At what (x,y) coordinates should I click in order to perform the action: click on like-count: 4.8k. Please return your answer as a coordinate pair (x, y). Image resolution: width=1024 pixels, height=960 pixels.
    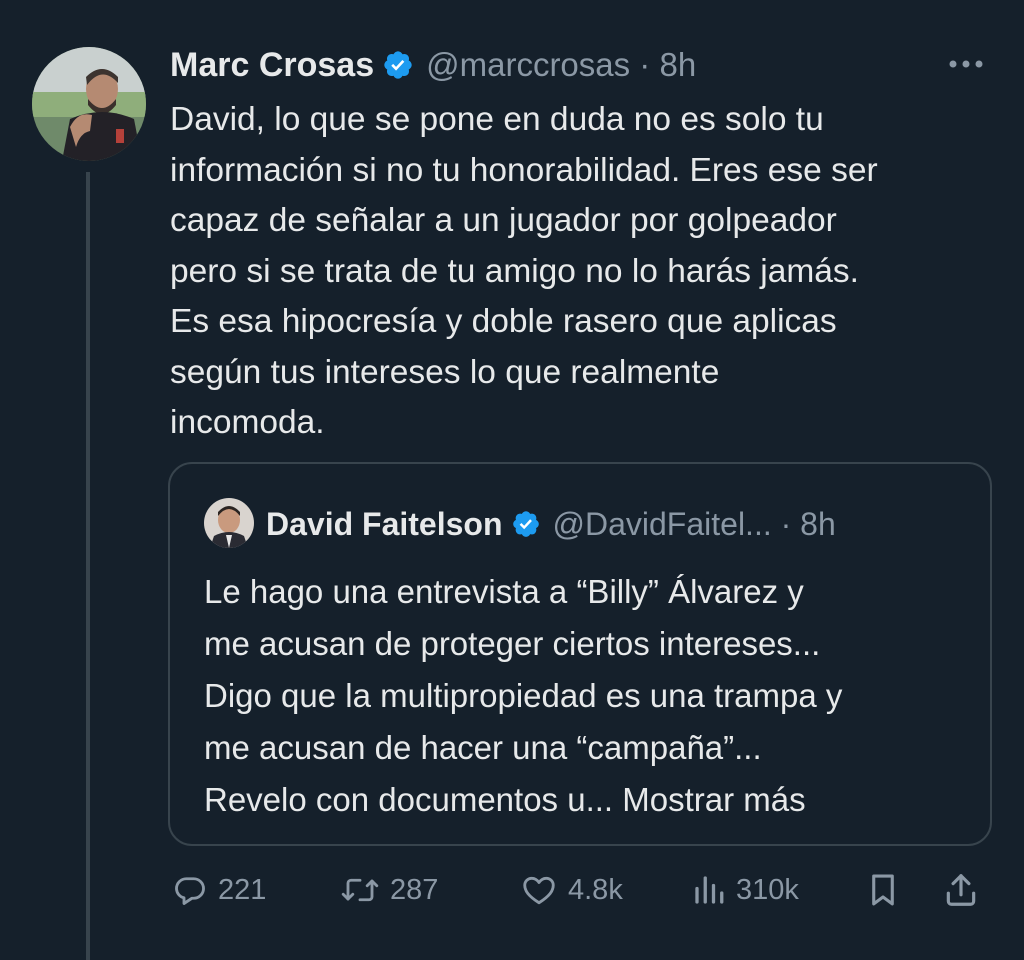
    Looking at the image, I should click on (595, 889).